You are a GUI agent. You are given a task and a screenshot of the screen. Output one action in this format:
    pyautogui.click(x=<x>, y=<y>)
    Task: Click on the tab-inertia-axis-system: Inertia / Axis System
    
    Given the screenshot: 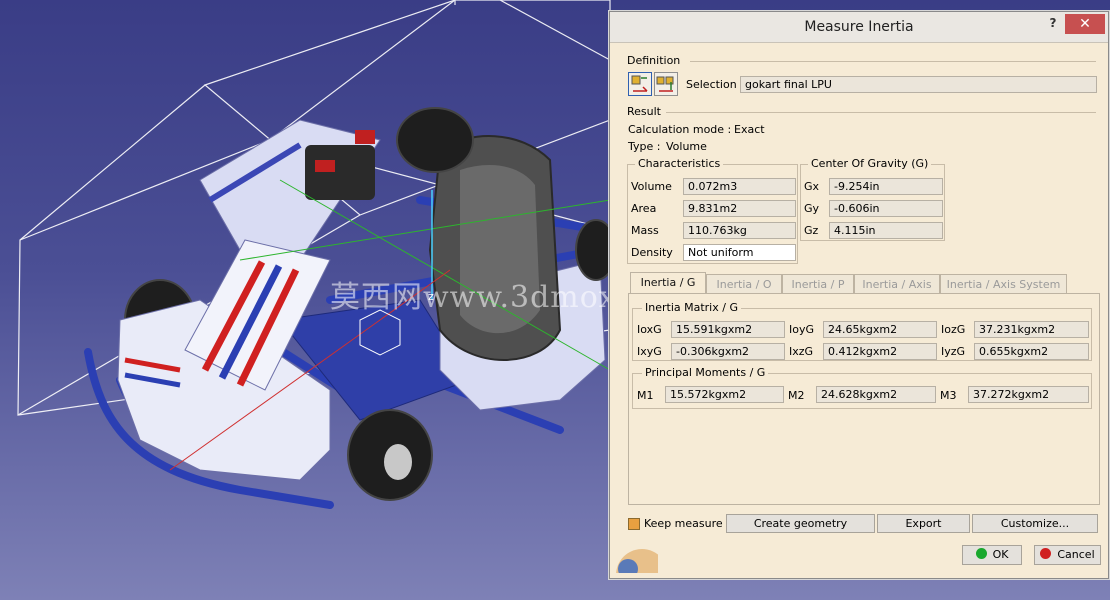 What is the action you would take?
    pyautogui.click(x=1003, y=284)
    